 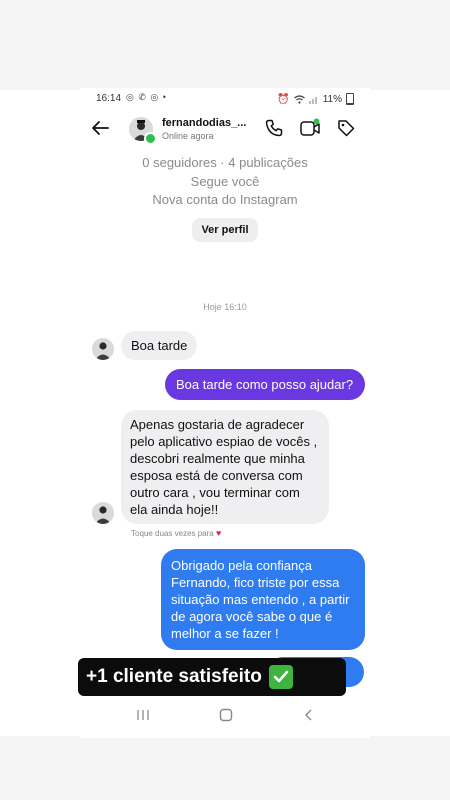 I want to click on recent-apps-icon, so click(x=143, y=715).